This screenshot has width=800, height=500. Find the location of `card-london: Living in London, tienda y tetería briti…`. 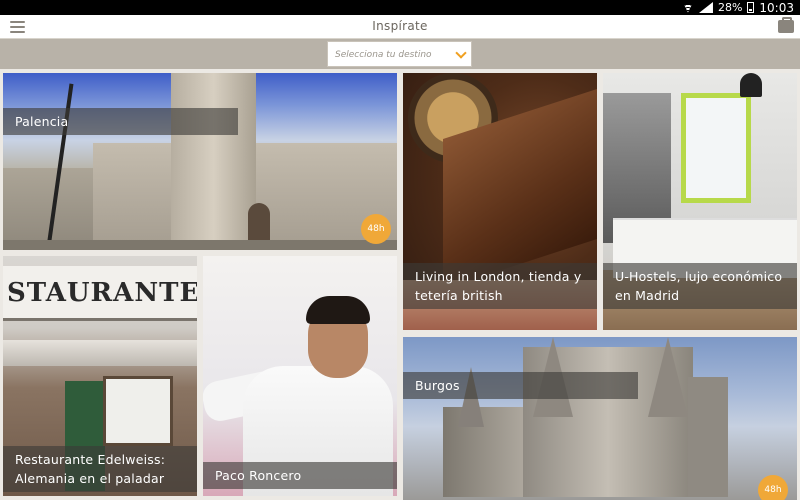

card-london: Living in London, tienda y tetería briti… is located at coordinates (500, 201).